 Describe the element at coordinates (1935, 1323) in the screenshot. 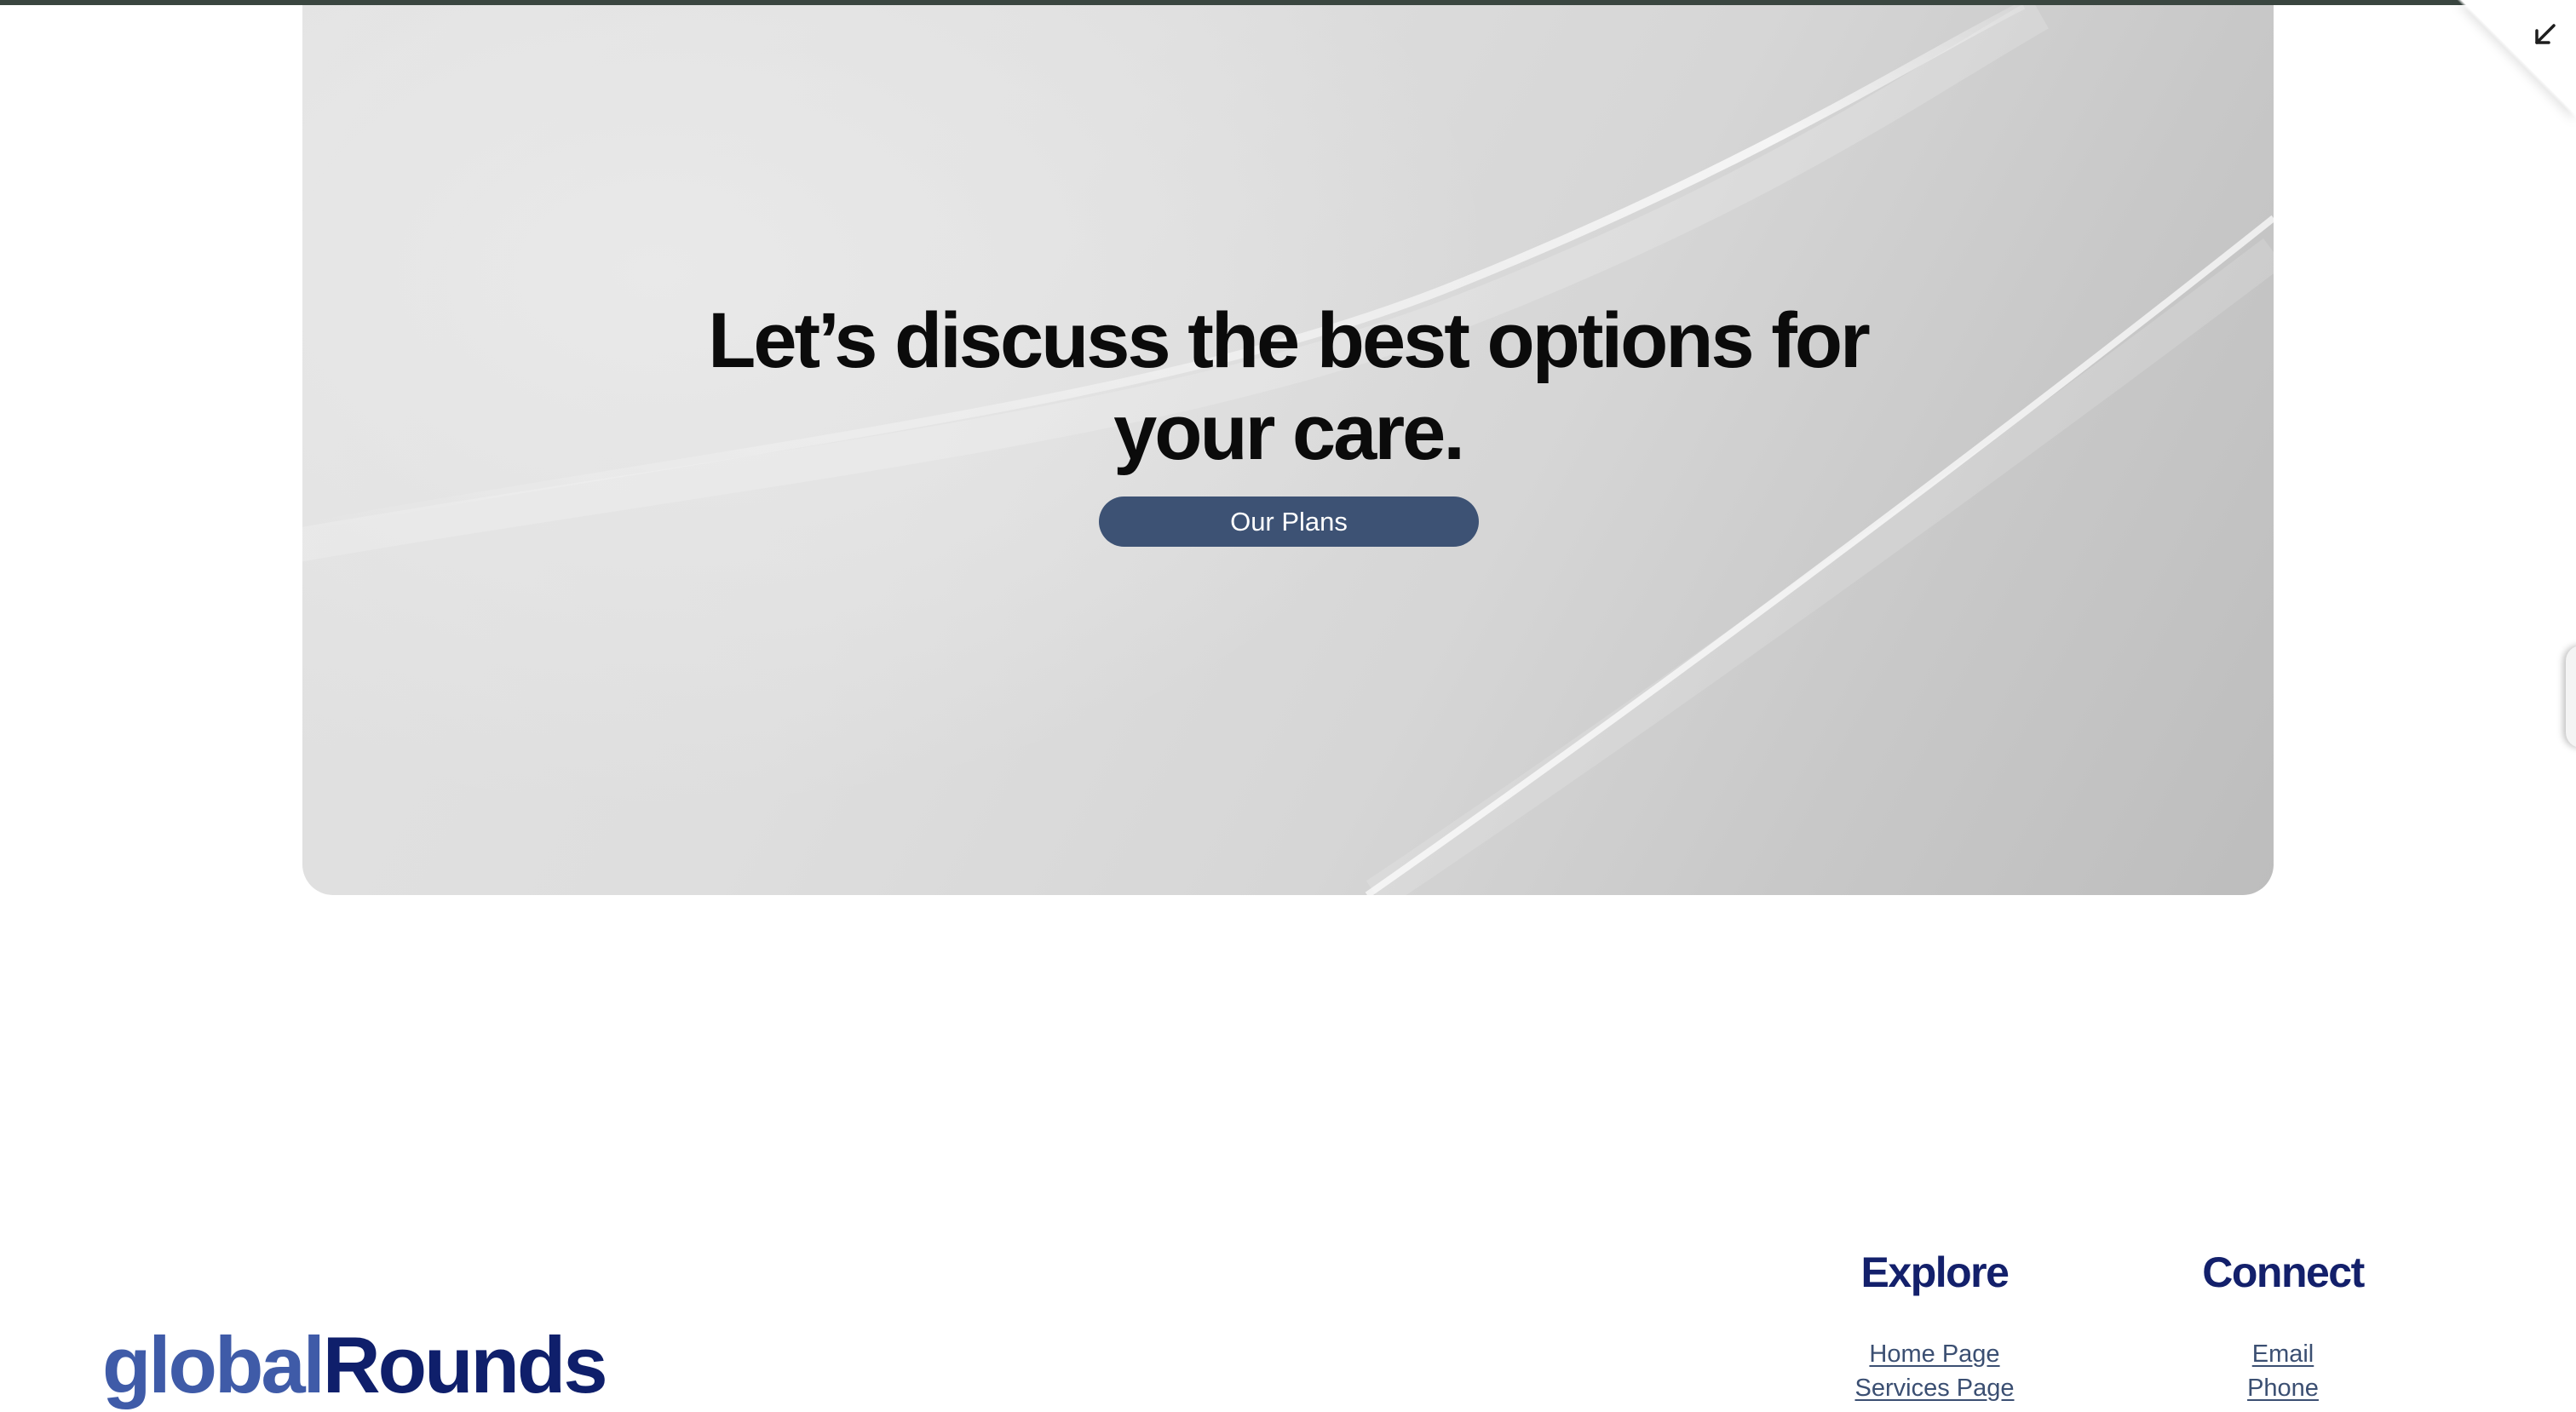

I see `footer-explore-column: Explore Home Page Services Page` at that location.